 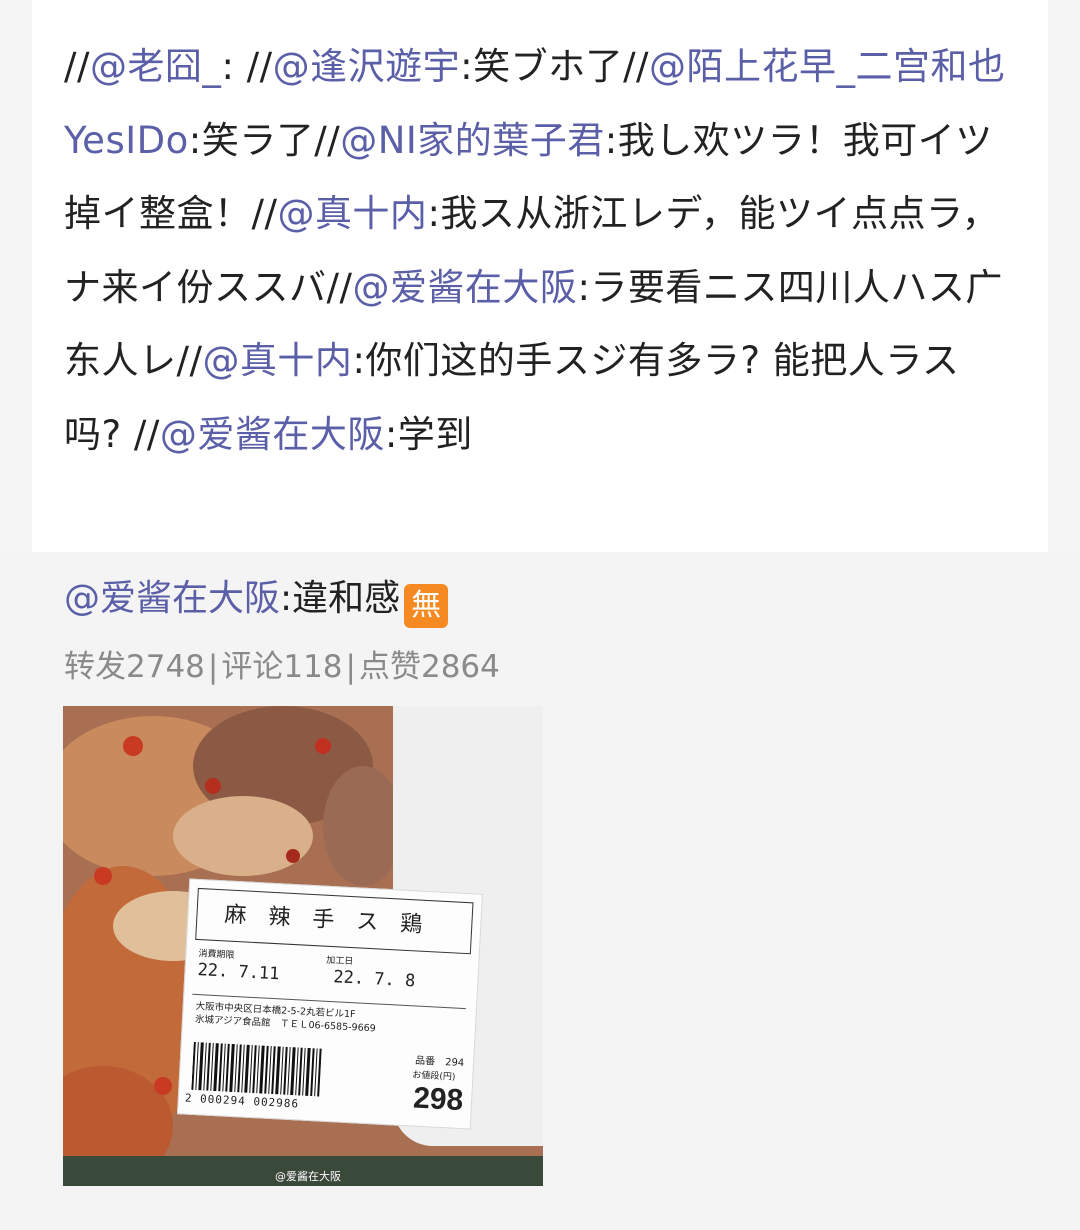 I want to click on image-watermark: @爱酱在大阪, so click(x=308, y=1176).